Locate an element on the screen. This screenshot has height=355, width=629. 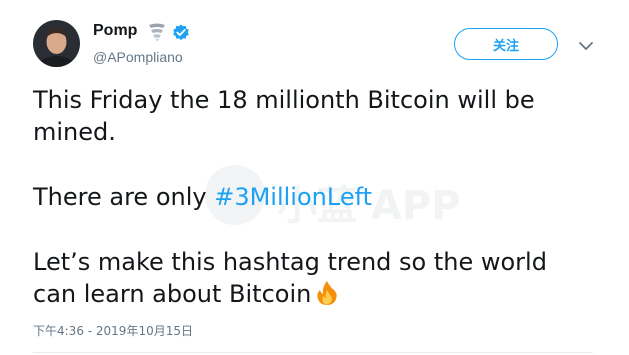
fire-icon is located at coordinates (327, 293).